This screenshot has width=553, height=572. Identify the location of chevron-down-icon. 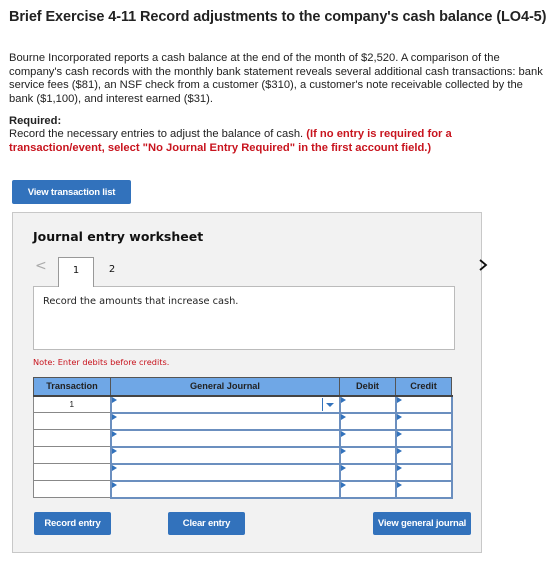
(329, 404).